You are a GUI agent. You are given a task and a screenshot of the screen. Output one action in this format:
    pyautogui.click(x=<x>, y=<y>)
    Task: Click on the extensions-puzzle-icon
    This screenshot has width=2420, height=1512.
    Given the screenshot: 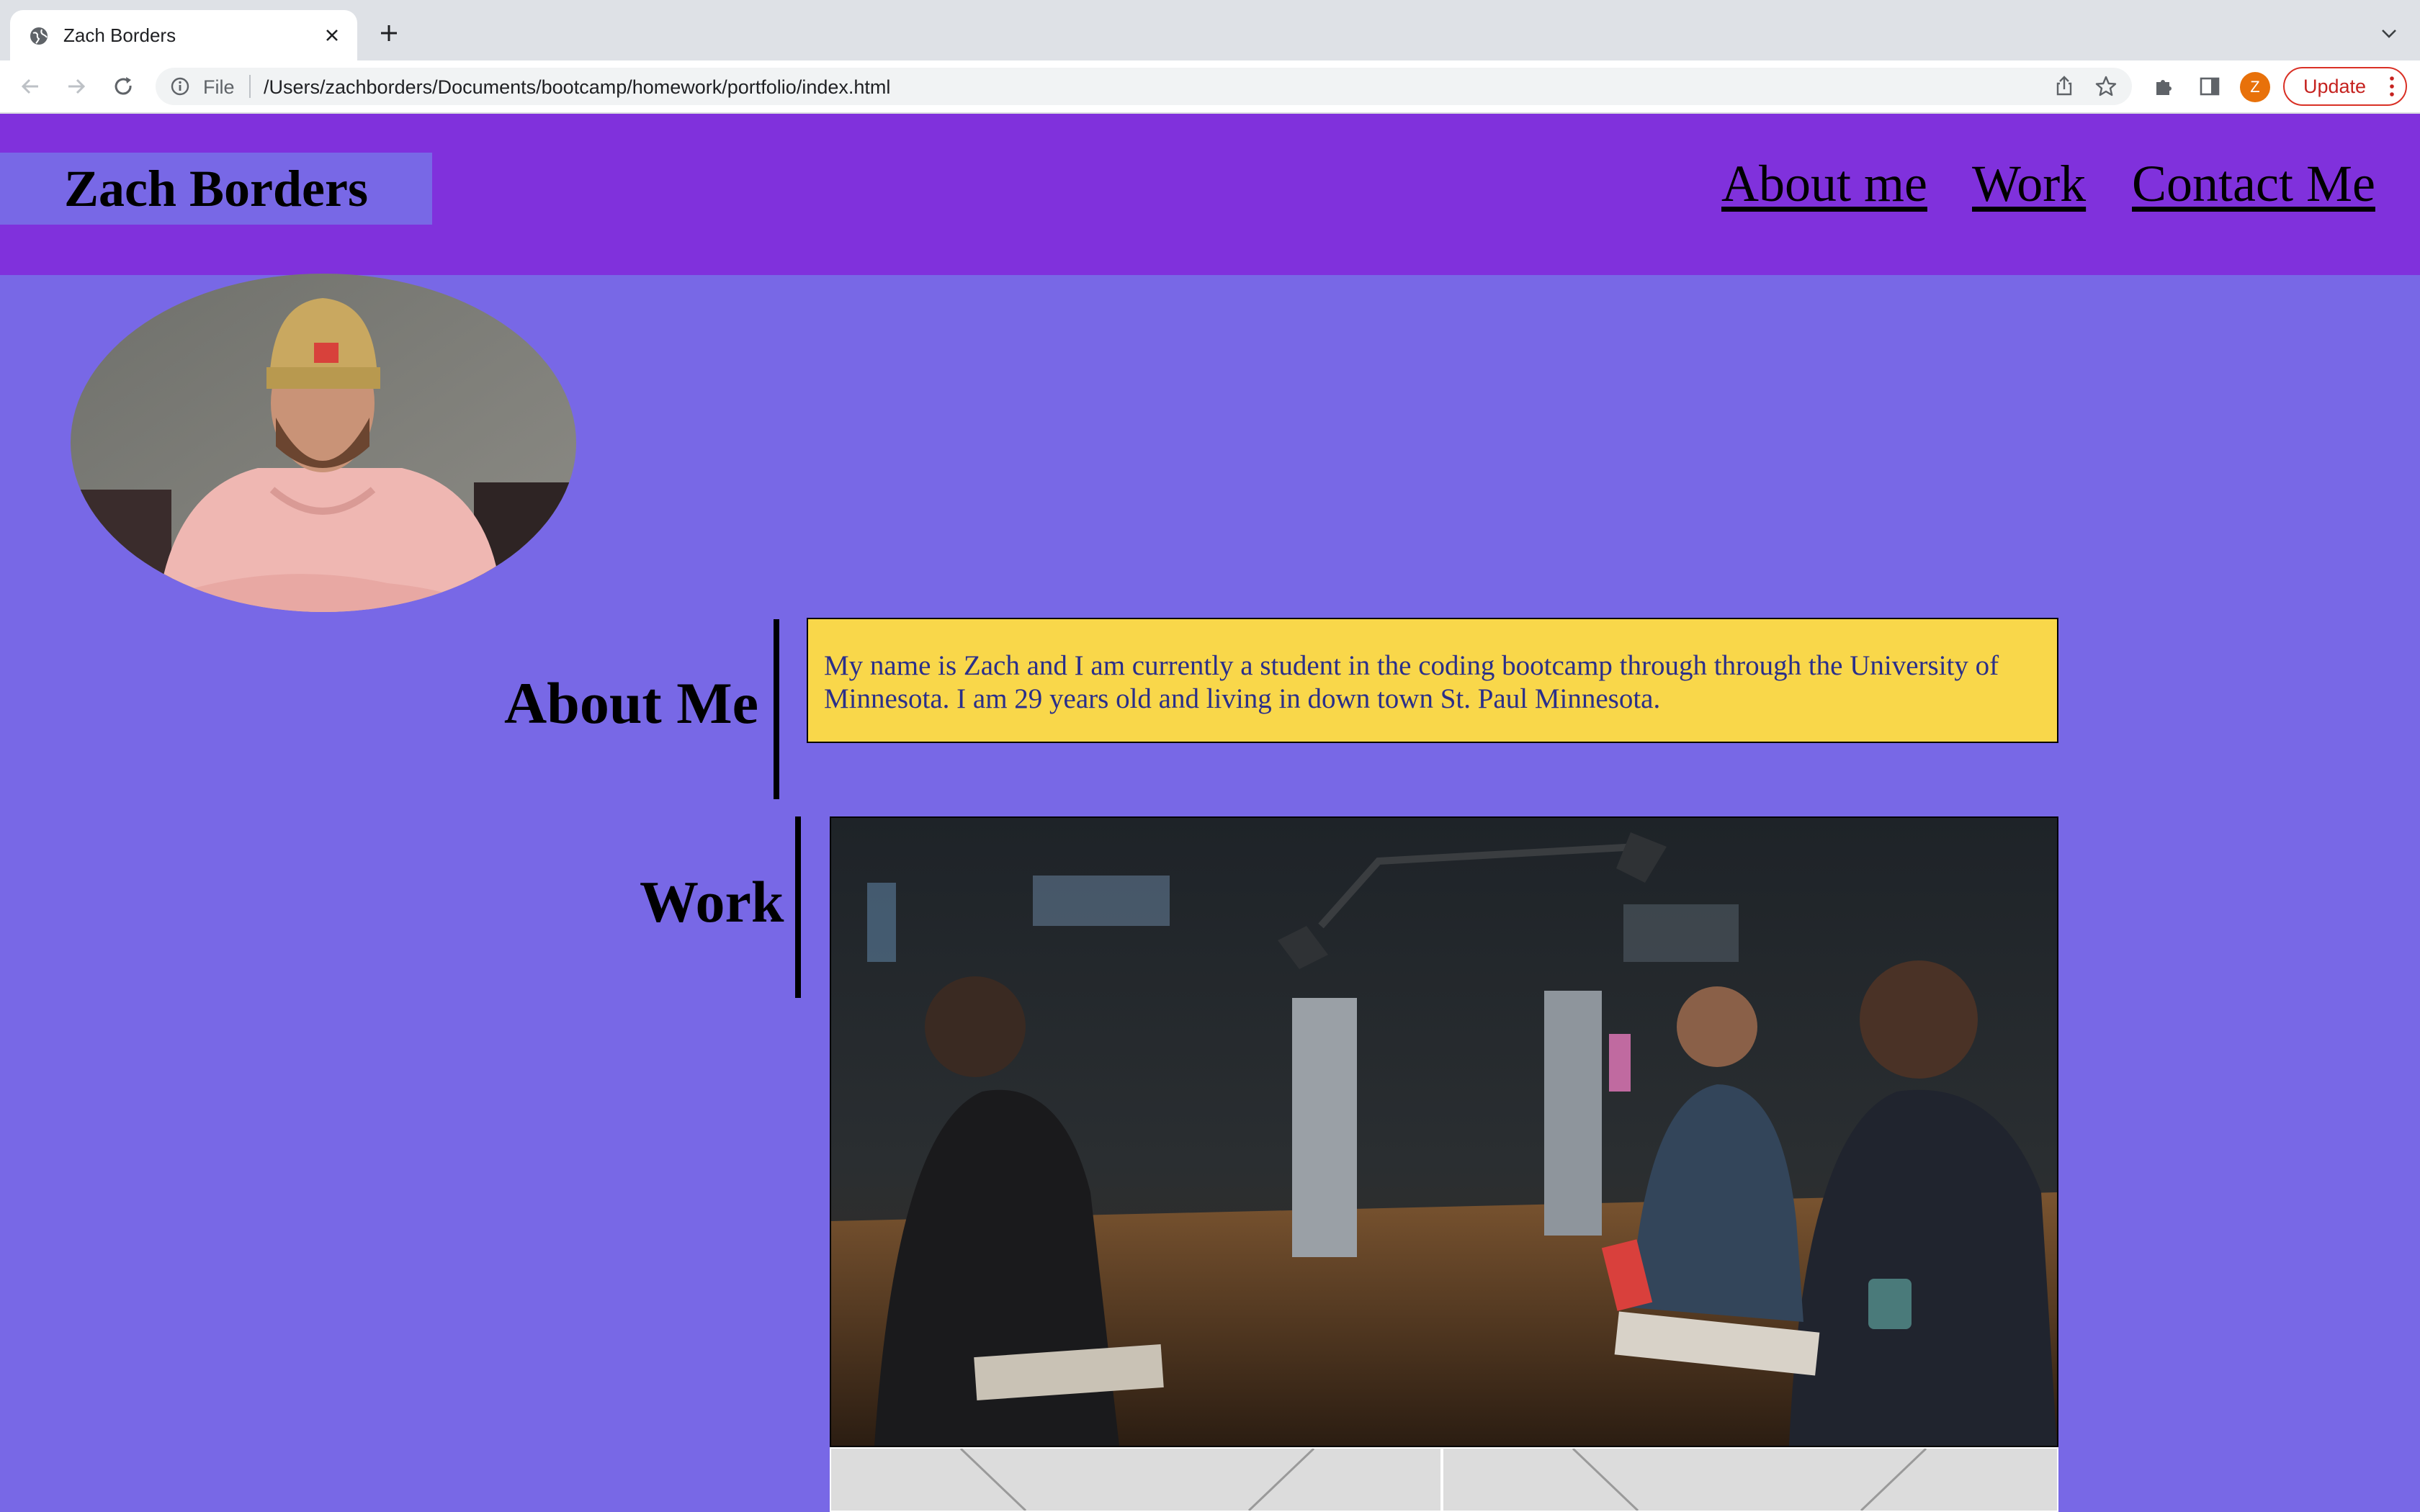 What is the action you would take?
    pyautogui.click(x=2164, y=86)
    